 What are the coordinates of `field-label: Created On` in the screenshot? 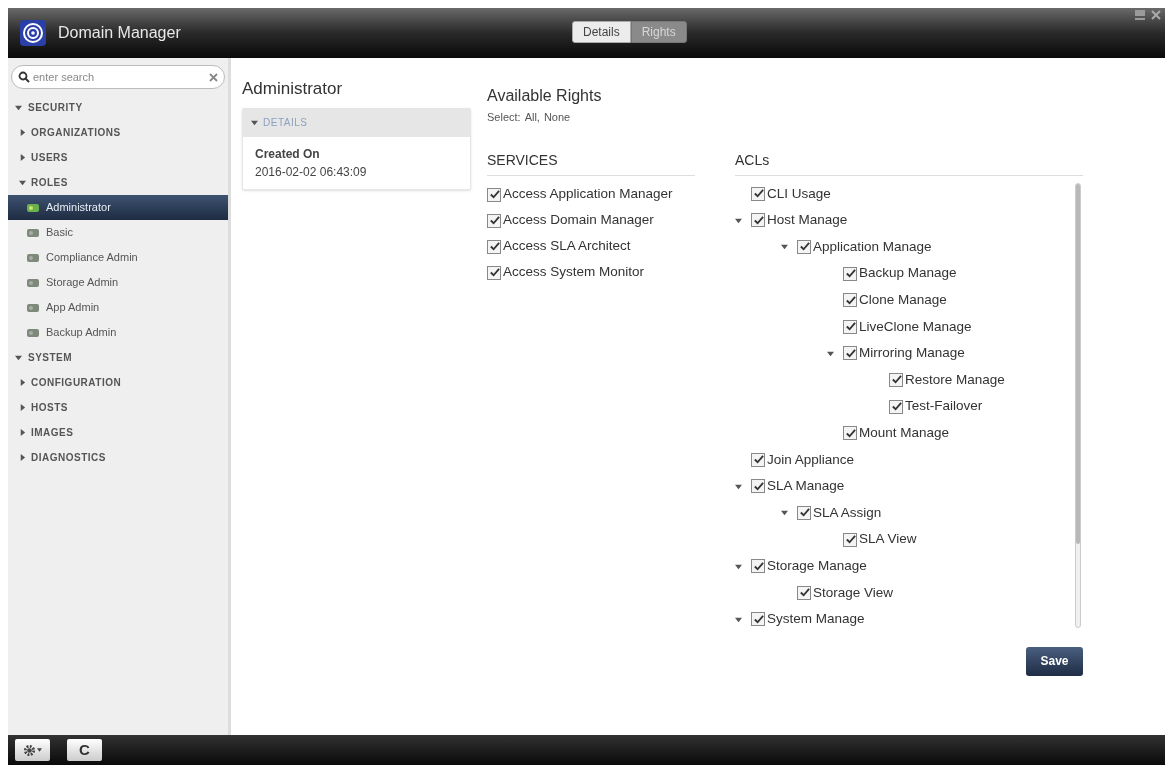 It's located at (288, 154).